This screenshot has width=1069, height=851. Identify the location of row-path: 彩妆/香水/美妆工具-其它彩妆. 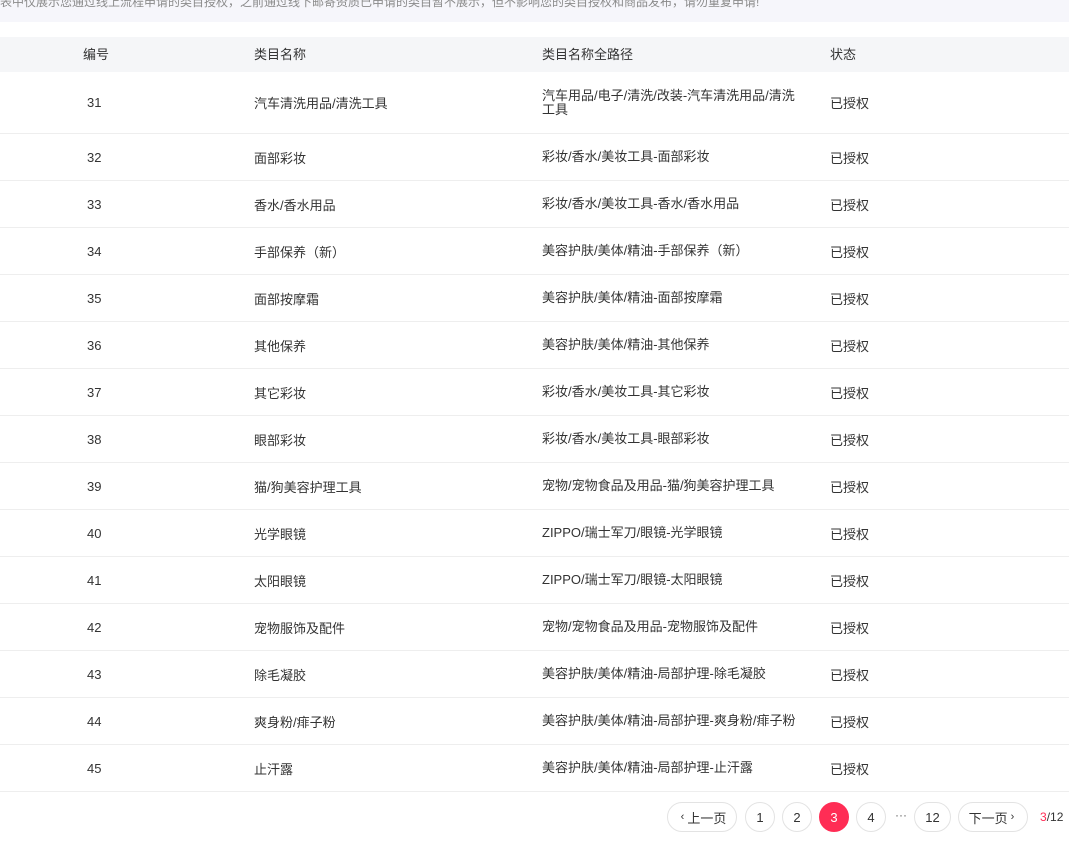
(626, 391).